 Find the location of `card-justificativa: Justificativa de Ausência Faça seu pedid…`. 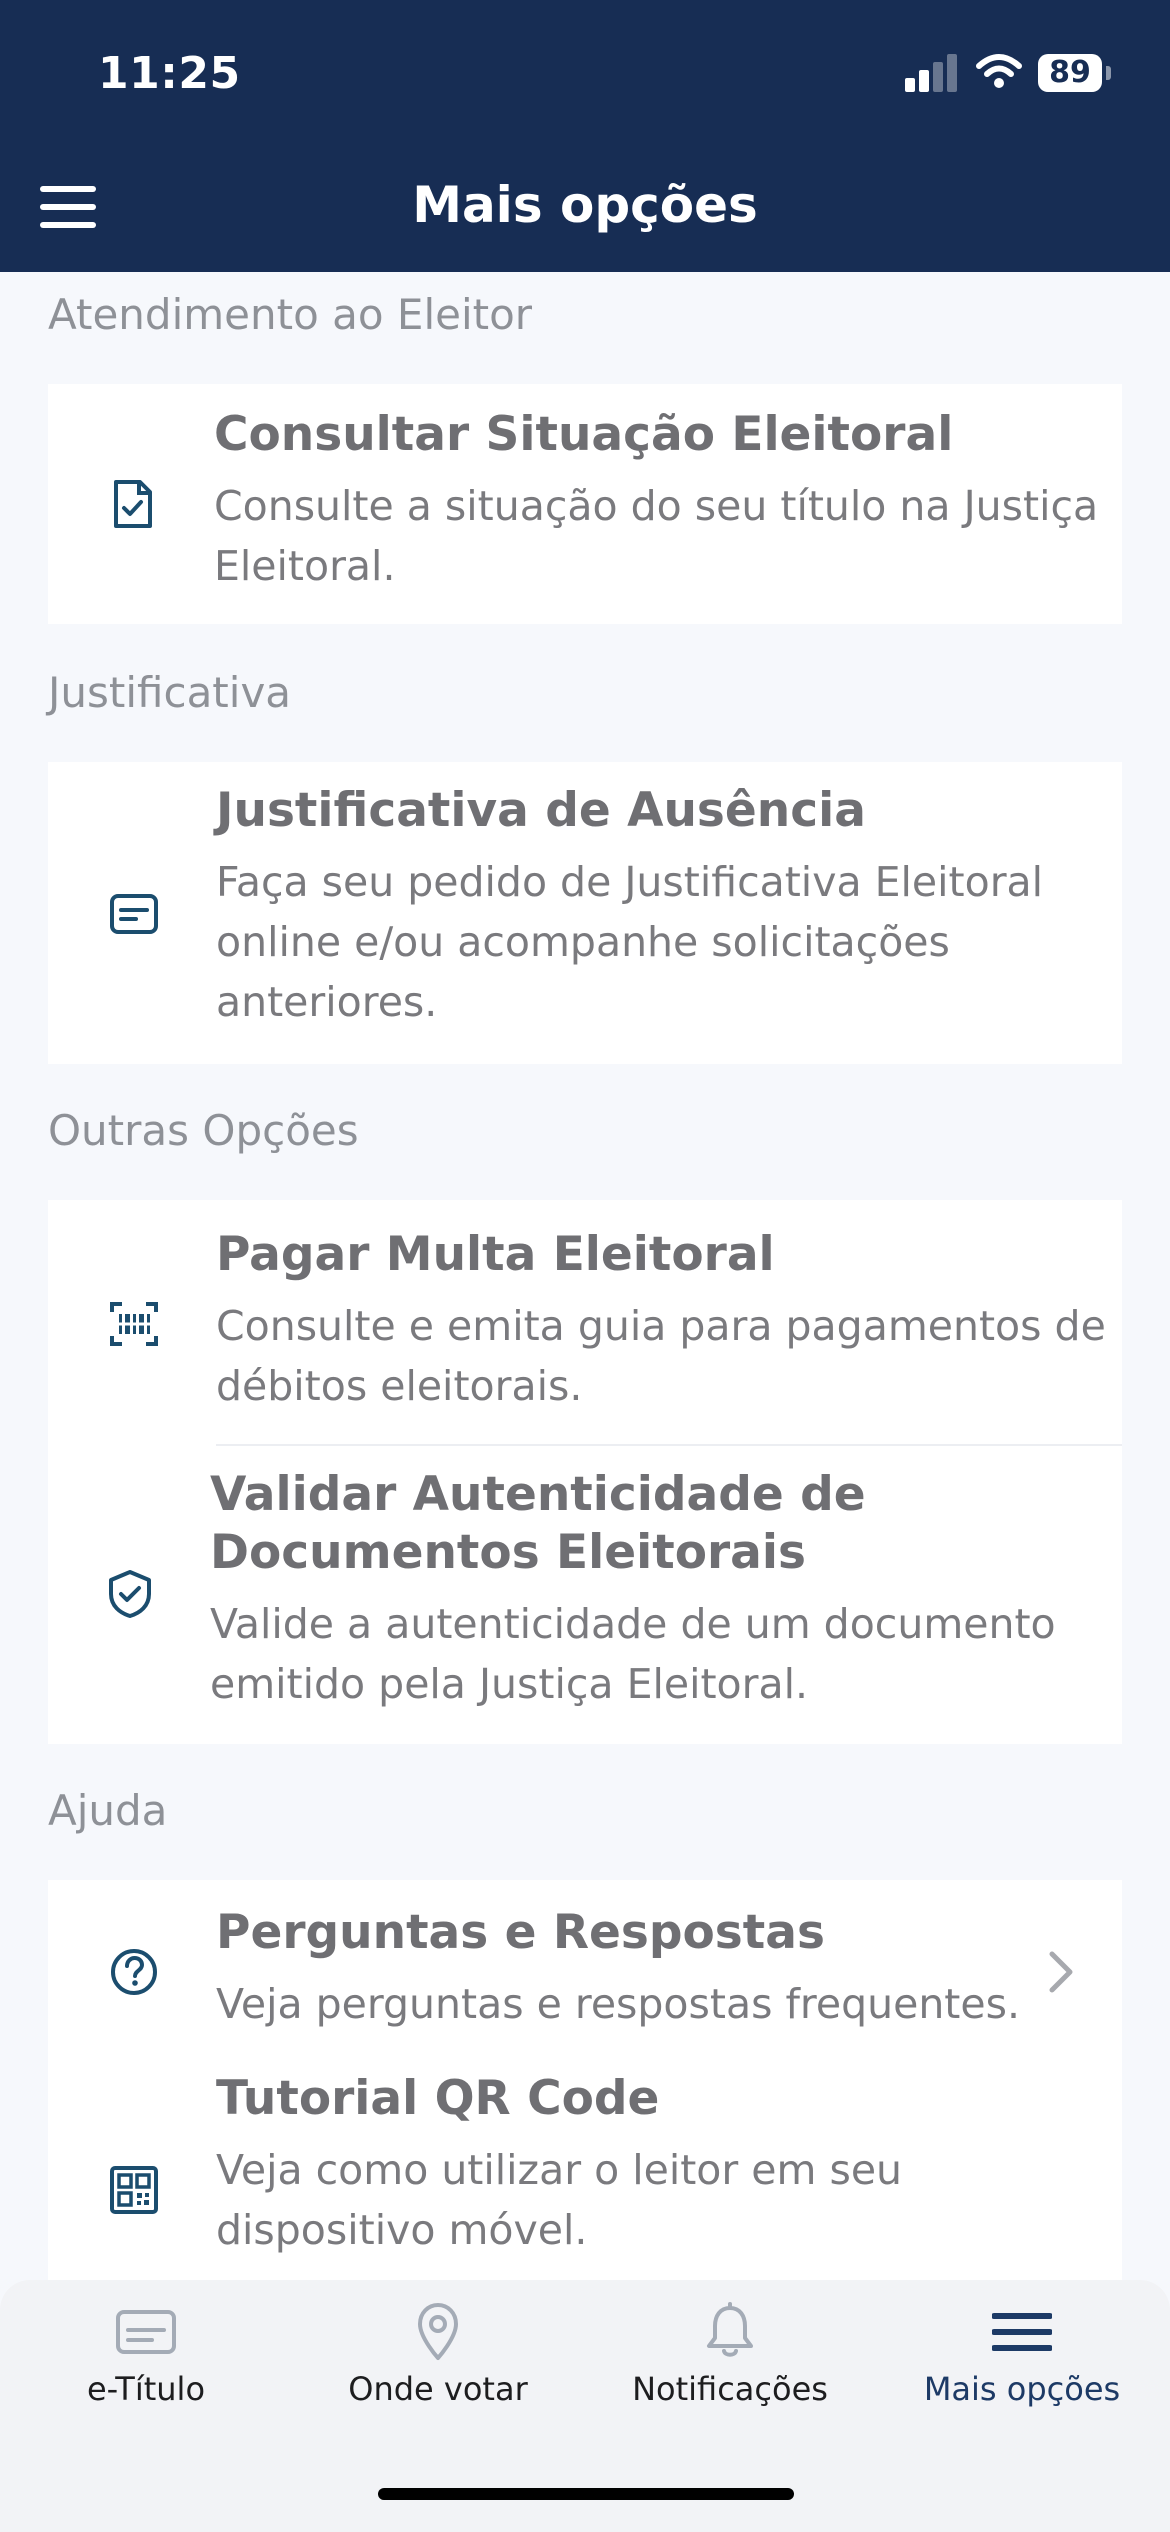

card-justificativa: Justificativa de Ausência Faça seu pedid… is located at coordinates (585, 913).